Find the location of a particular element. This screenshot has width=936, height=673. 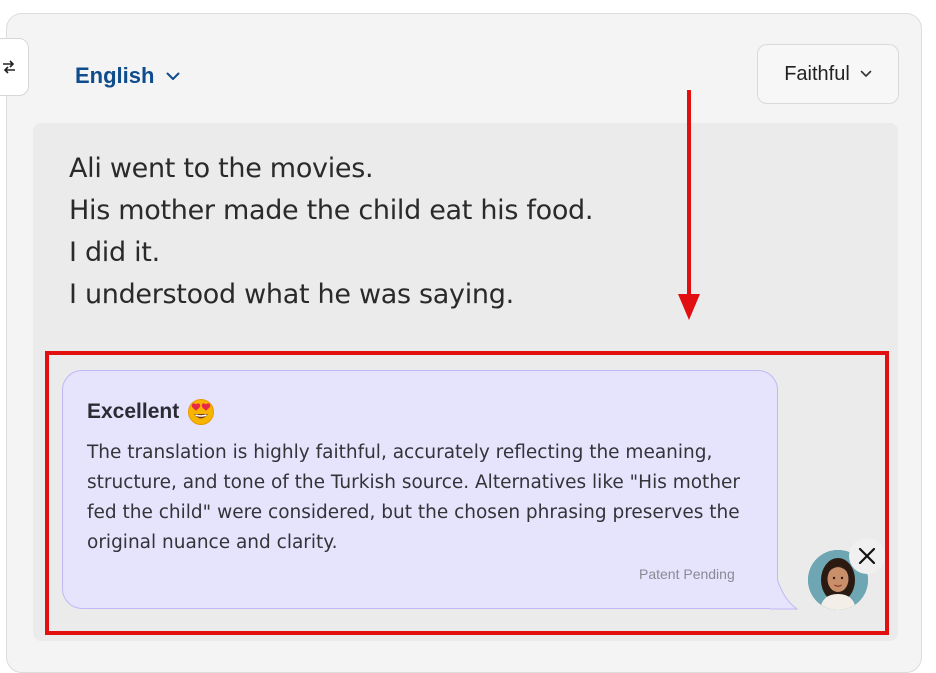

feedback-title: Excellent is located at coordinates (151, 412).